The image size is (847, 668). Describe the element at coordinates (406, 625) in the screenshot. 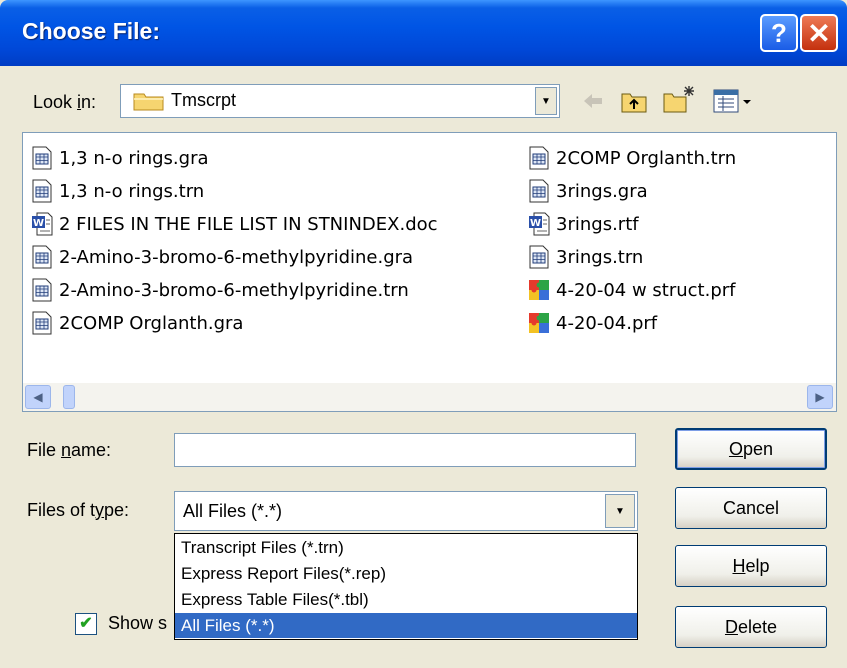

I see `dropdown-option-selected: All Files (*.*)` at that location.